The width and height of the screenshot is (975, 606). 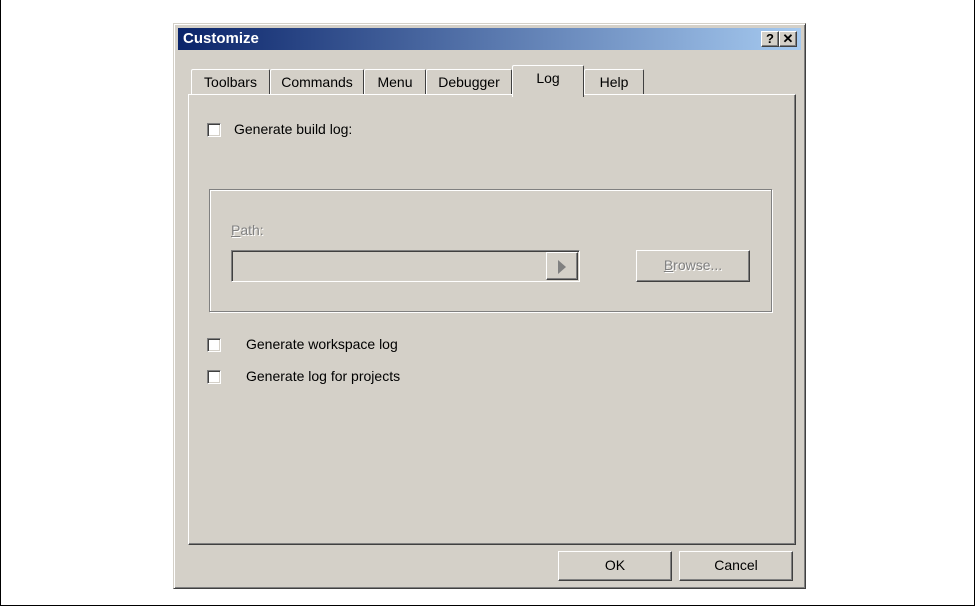 What do you see at coordinates (615, 566) in the screenshot?
I see `ok-button: OK` at bounding box center [615, 566].